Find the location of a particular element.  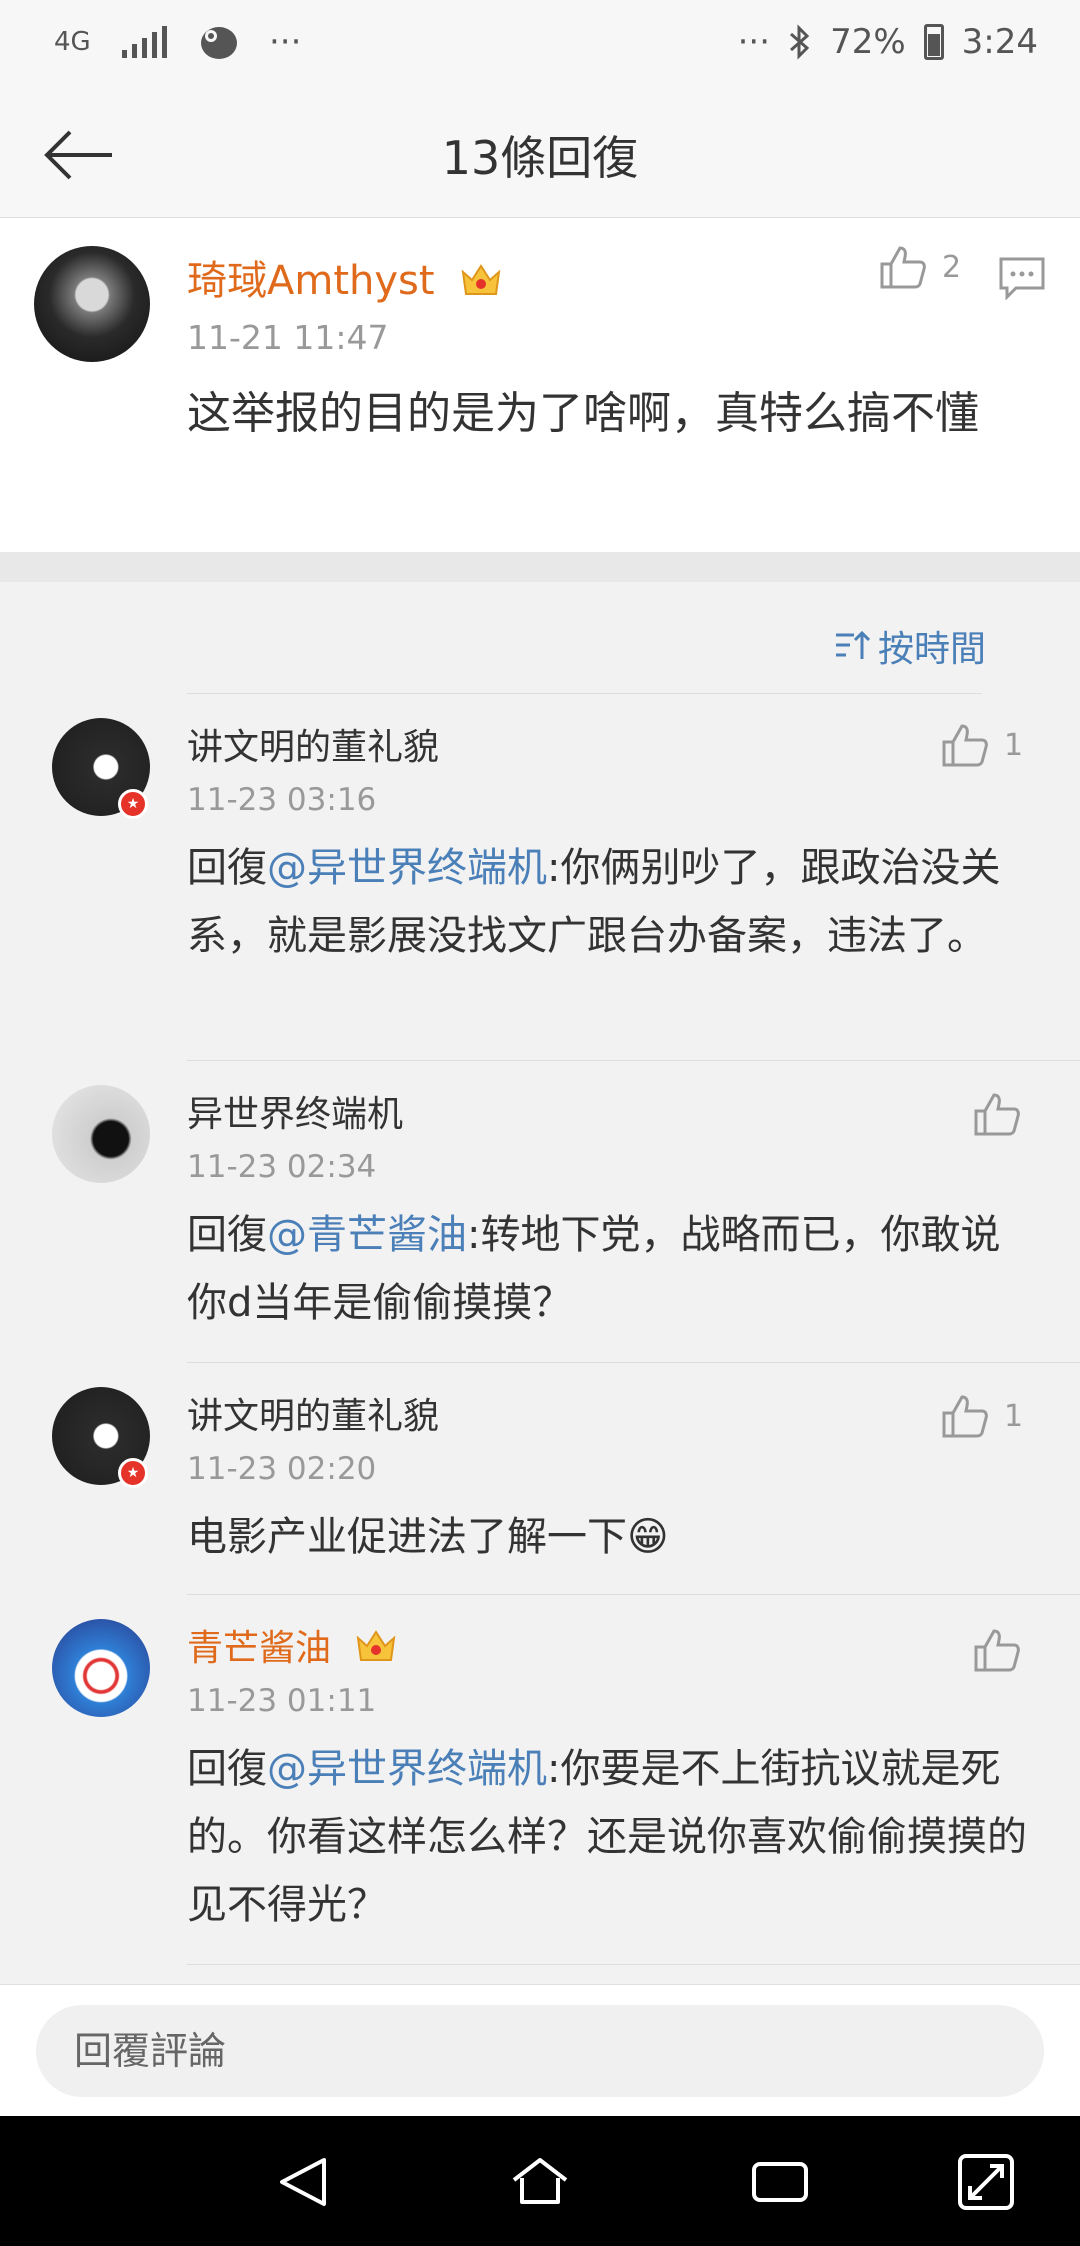

page-title: 13條回復 is located at coordinates (540, 158).